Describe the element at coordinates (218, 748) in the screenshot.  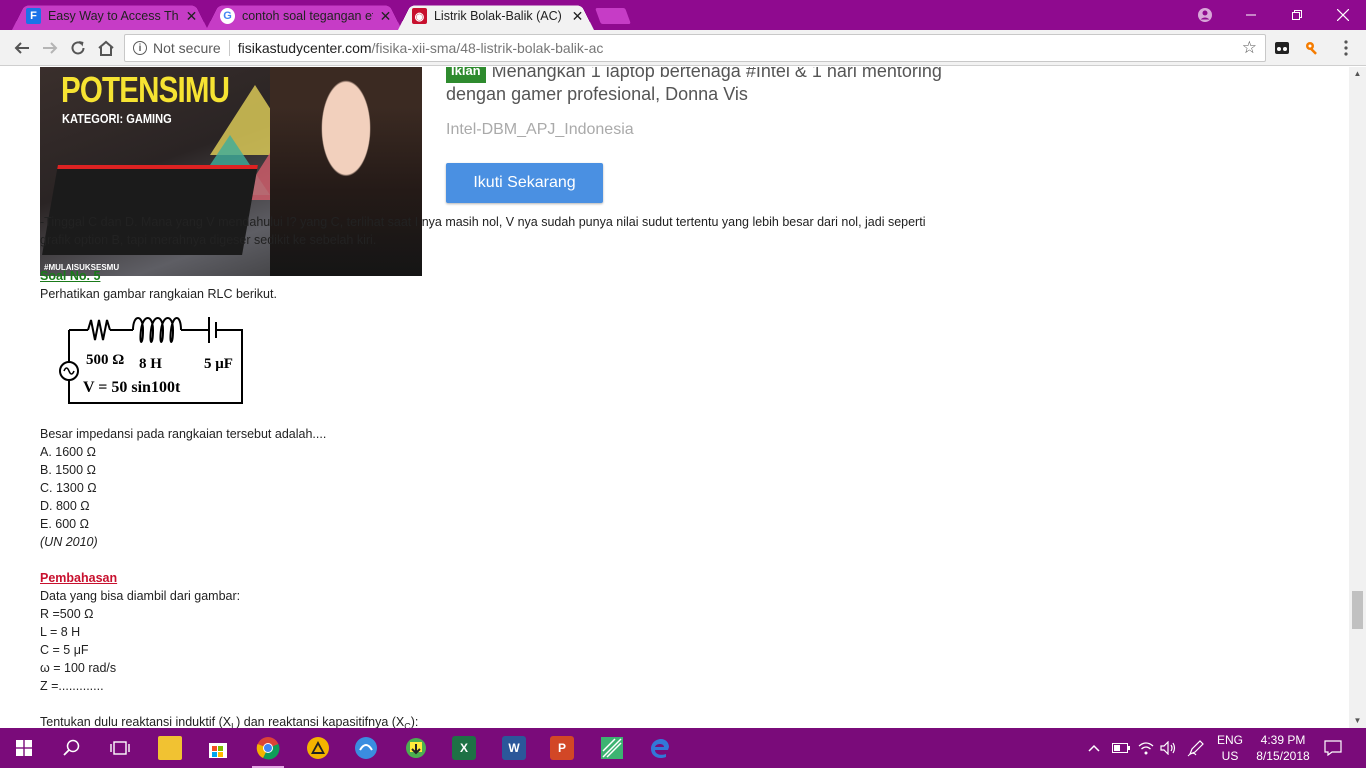
I see `store-icon` at that location.